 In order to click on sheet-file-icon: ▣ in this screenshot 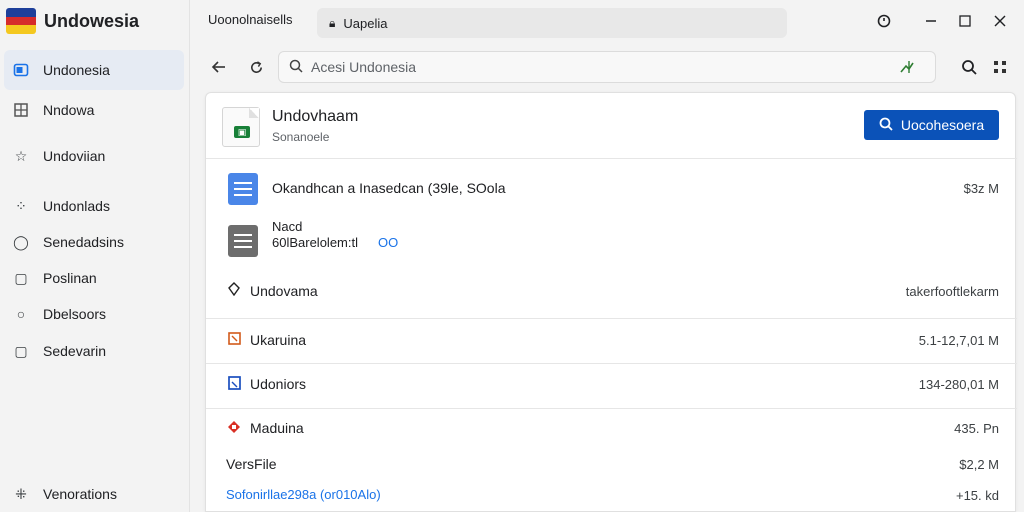, I will do `click(241, 127)`.